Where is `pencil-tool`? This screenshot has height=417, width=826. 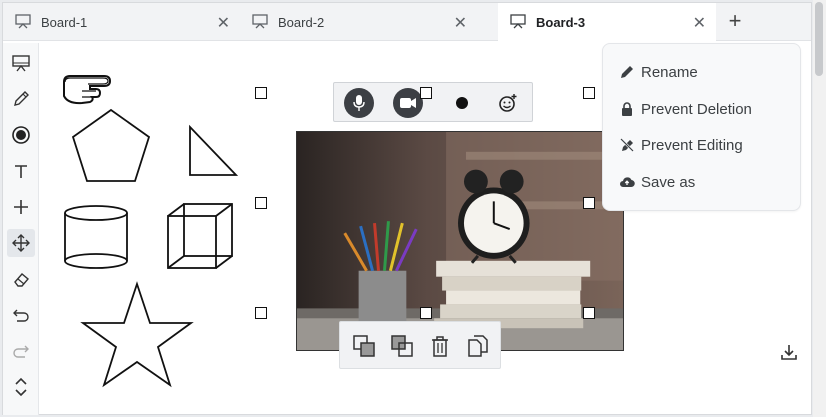
pencil-tool is located at coordinates (21, 99).